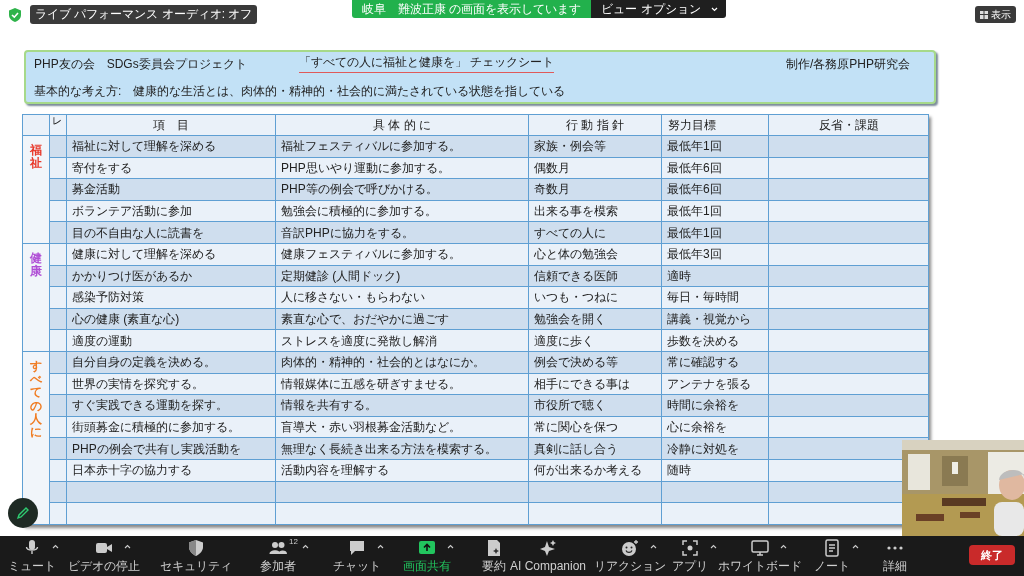 This screenshot has width=1024, height=576. I want to click on toolbar-button: 12 参加者, so click(278, 556).